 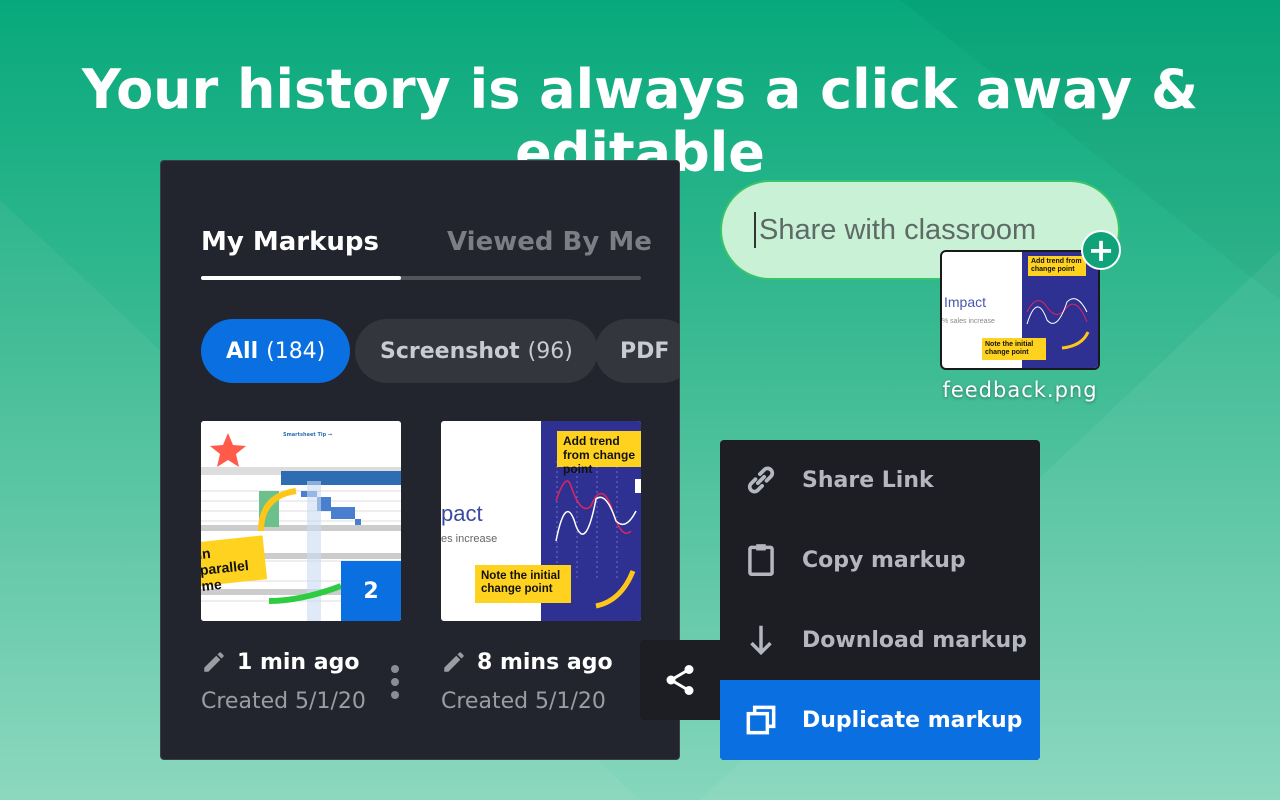 What do you see at coordinates (645, 351) in the screenshot?
I see `filter-label: PDF` at bounding box center [645, 351].